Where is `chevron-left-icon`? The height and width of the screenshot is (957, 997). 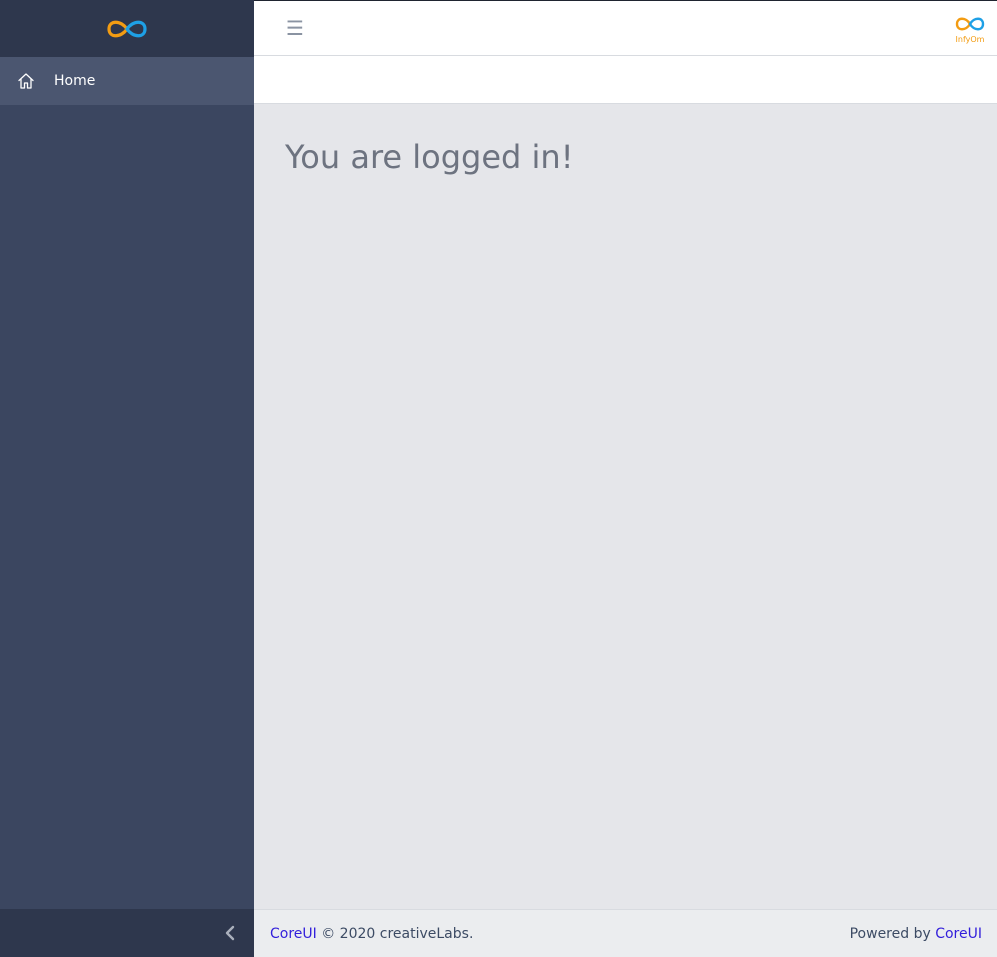 chevron-left-icon is located at coordinates (230, 933).